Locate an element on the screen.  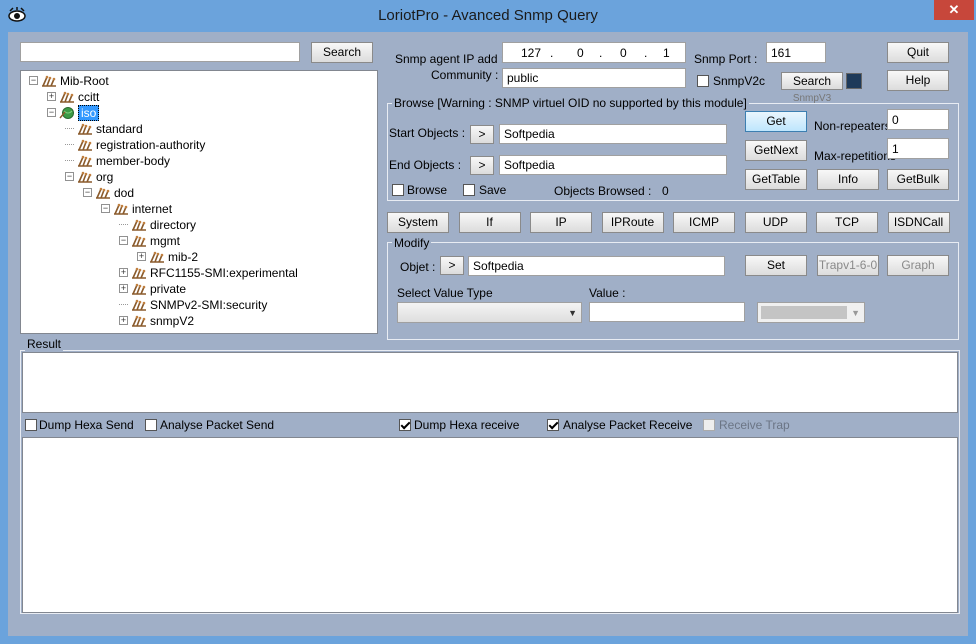
group-button-tcp: TCP is located at coordinates (847, 222).